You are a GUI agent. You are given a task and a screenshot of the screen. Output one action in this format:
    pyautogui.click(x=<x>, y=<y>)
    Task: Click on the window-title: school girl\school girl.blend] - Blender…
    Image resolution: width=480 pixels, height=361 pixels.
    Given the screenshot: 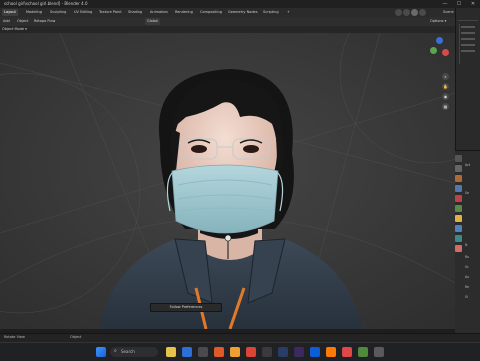 What is the action you would take?
    pyautogui.click(x=46, y=3)
    